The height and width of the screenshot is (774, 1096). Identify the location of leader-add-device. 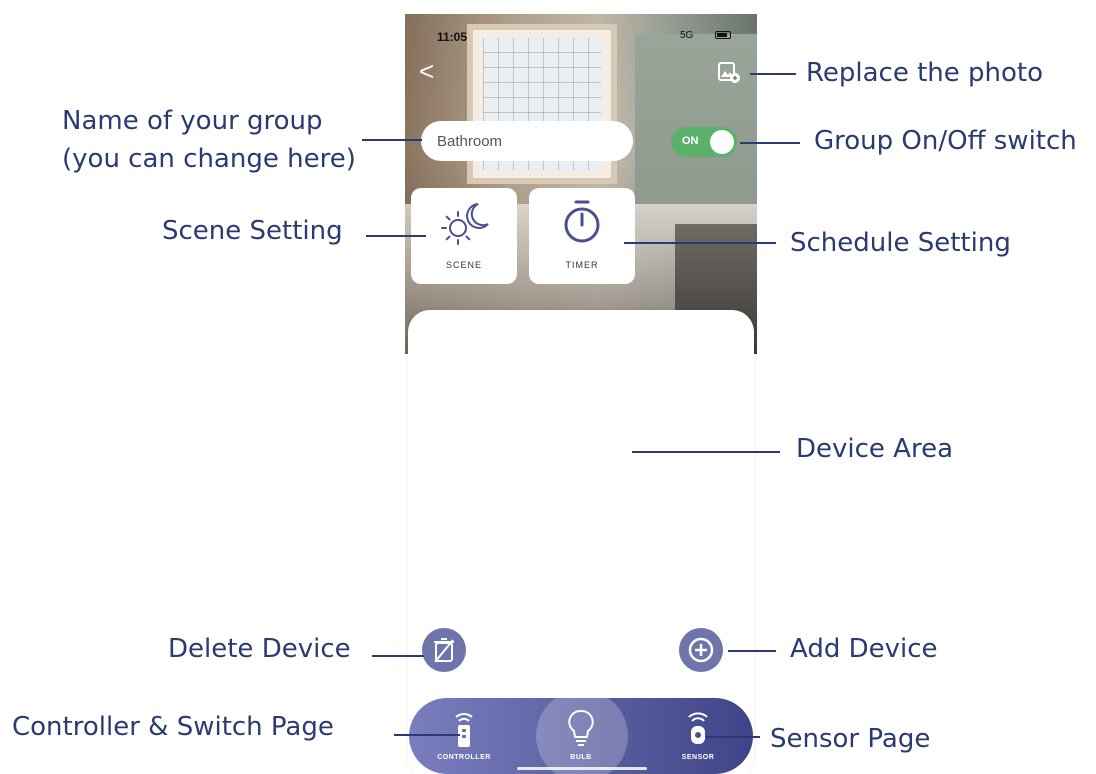
(752, 651).